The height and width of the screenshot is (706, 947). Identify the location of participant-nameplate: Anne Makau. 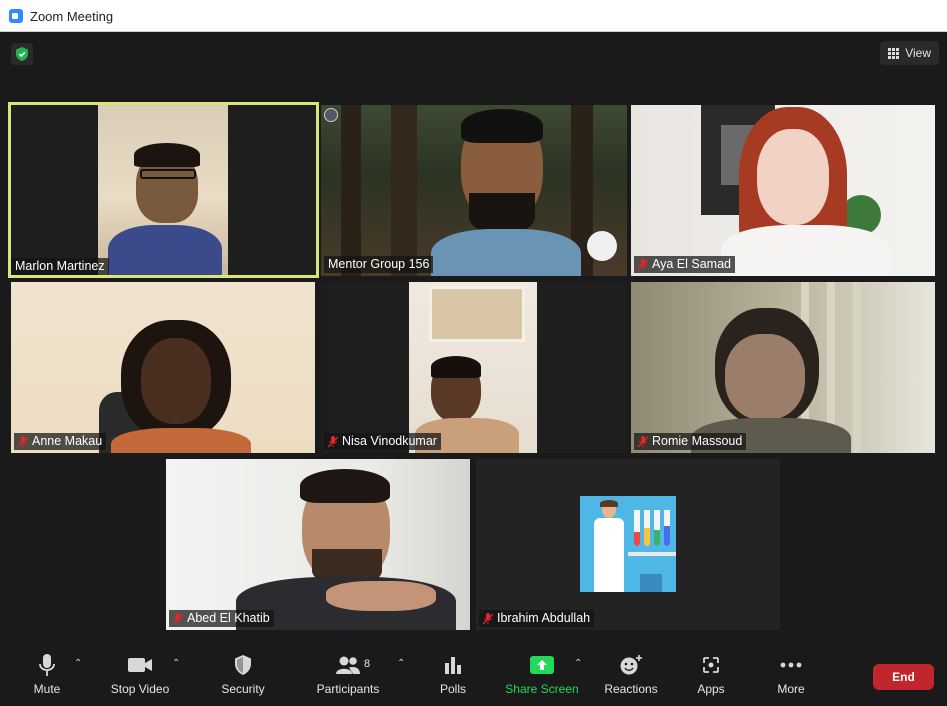
(60, 441).